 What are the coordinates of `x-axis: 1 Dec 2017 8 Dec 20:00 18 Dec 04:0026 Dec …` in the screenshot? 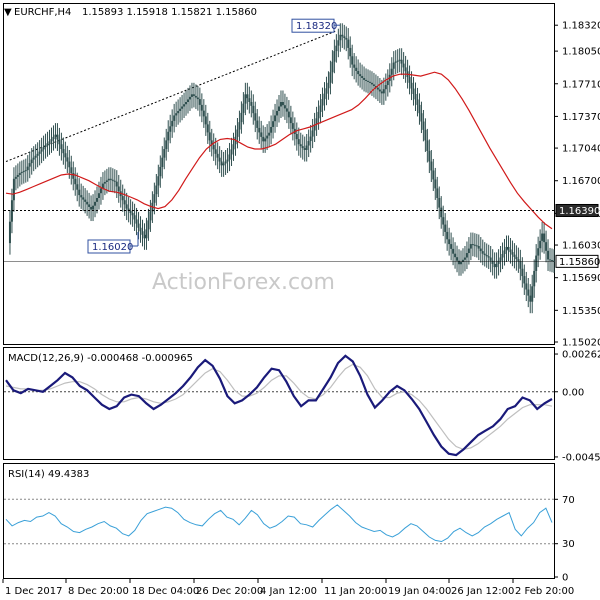 It's located at (288, 588).